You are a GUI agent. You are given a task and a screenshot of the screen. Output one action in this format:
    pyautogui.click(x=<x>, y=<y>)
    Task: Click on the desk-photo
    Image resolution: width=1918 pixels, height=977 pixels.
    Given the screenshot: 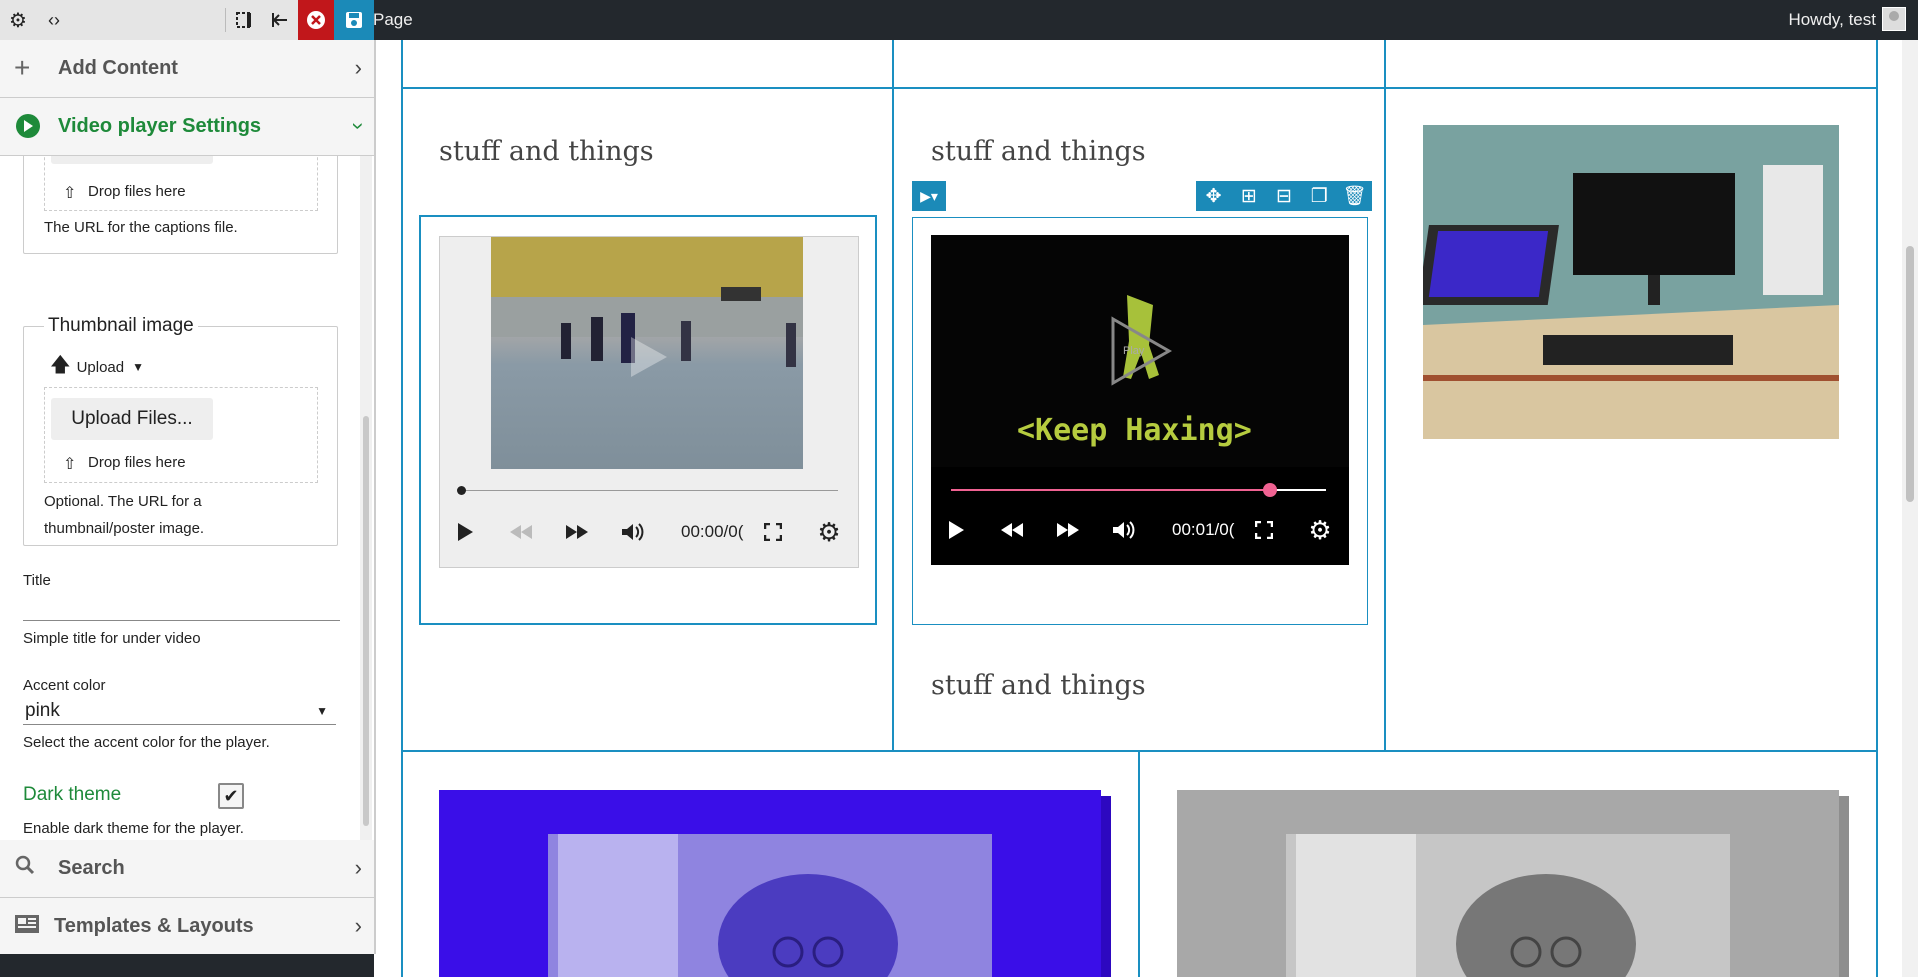 What is the action you would take?
    pyautogui.click(x=1631, y=282)
    